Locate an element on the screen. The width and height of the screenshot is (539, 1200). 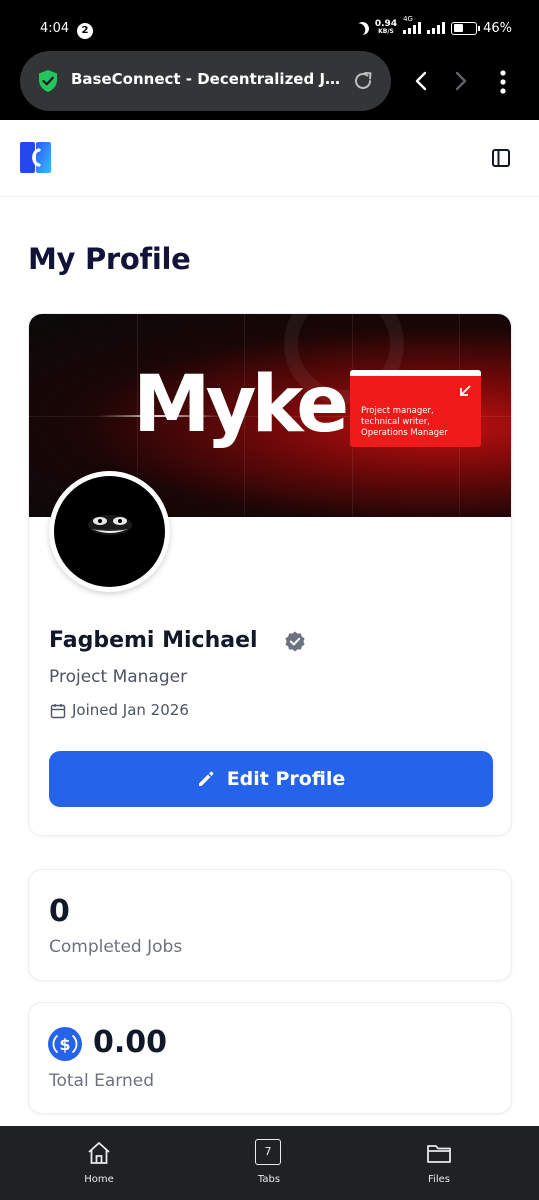
avatar-image is located at coordinates (109, 531).